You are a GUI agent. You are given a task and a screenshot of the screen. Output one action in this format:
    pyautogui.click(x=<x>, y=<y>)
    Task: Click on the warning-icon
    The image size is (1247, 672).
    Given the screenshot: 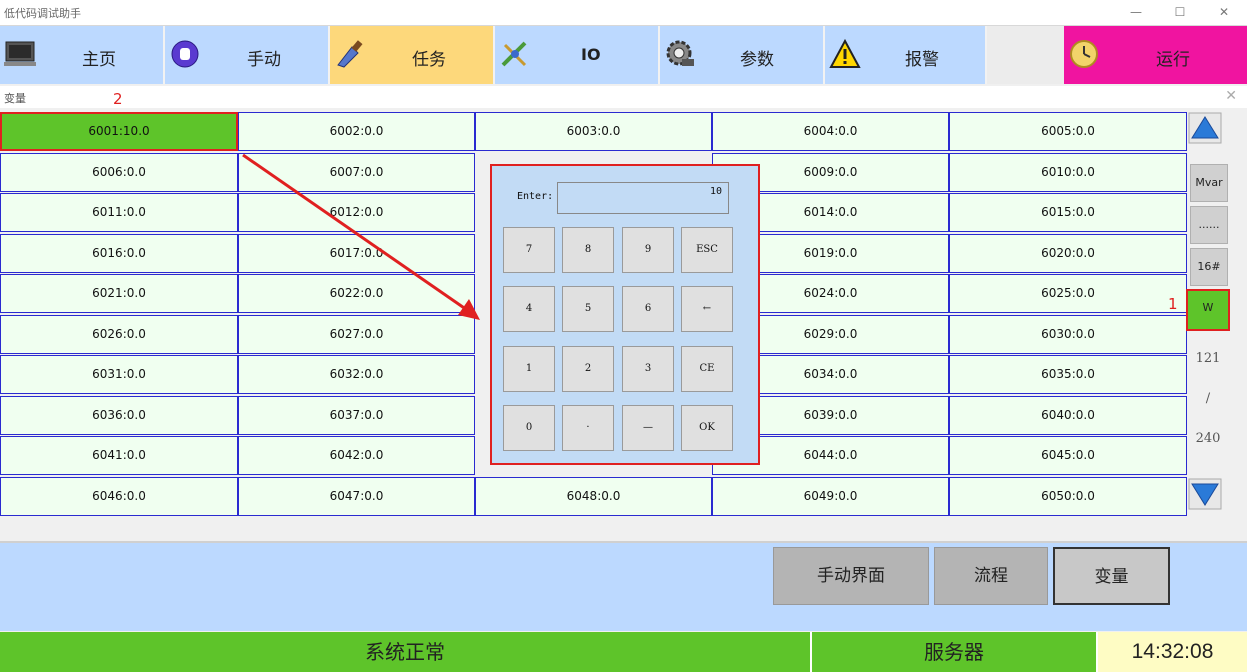 What is the action you would take?
    pyautogui.click(x=845, y=53)
    